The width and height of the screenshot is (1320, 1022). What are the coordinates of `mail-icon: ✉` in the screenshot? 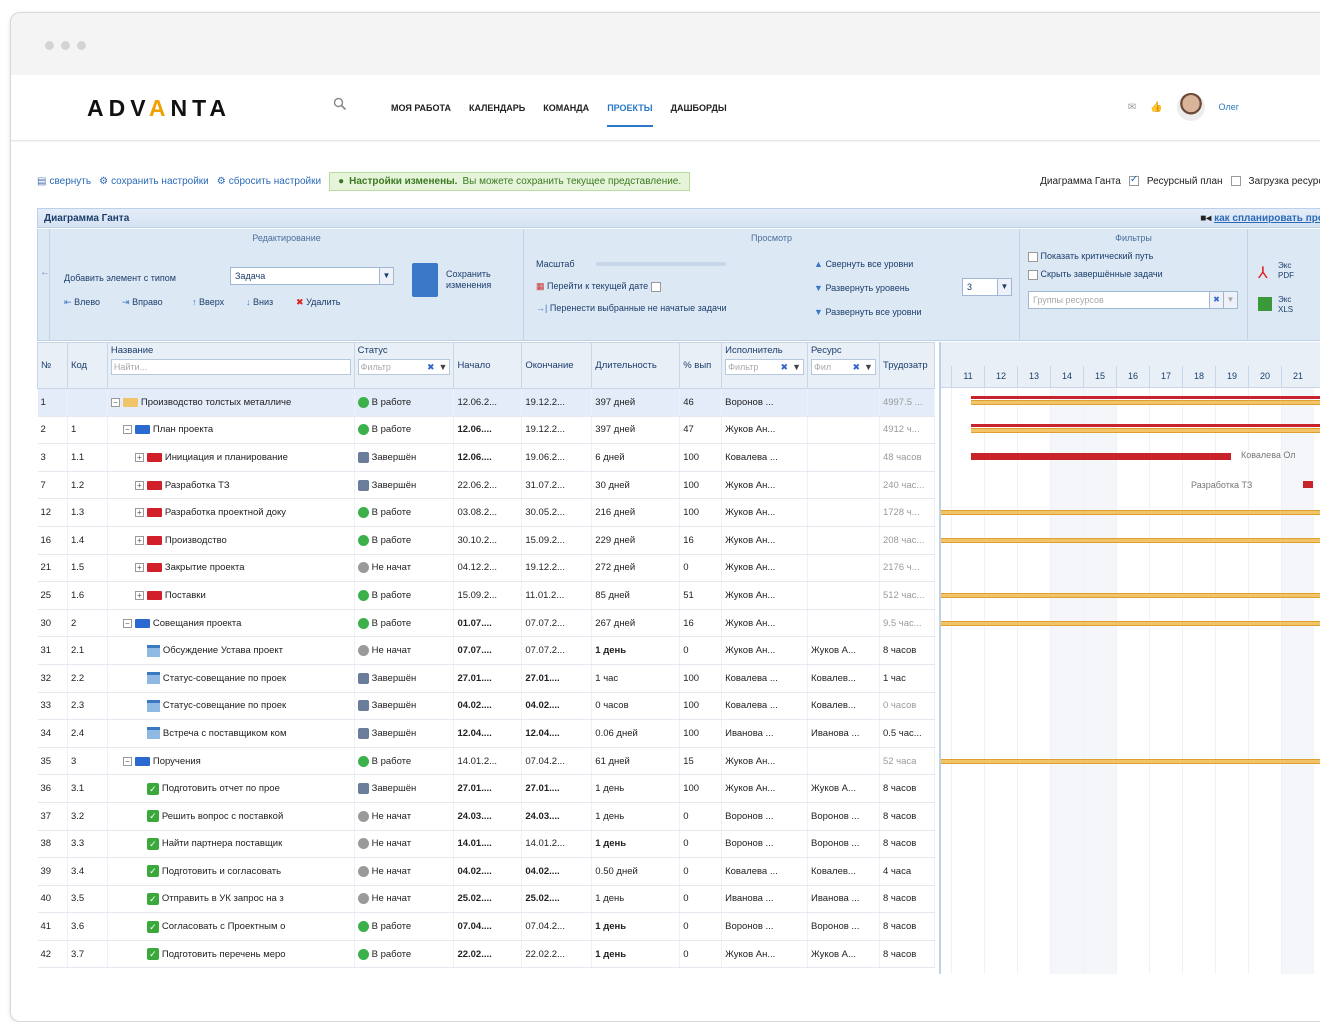 It's located at (1132, 107).